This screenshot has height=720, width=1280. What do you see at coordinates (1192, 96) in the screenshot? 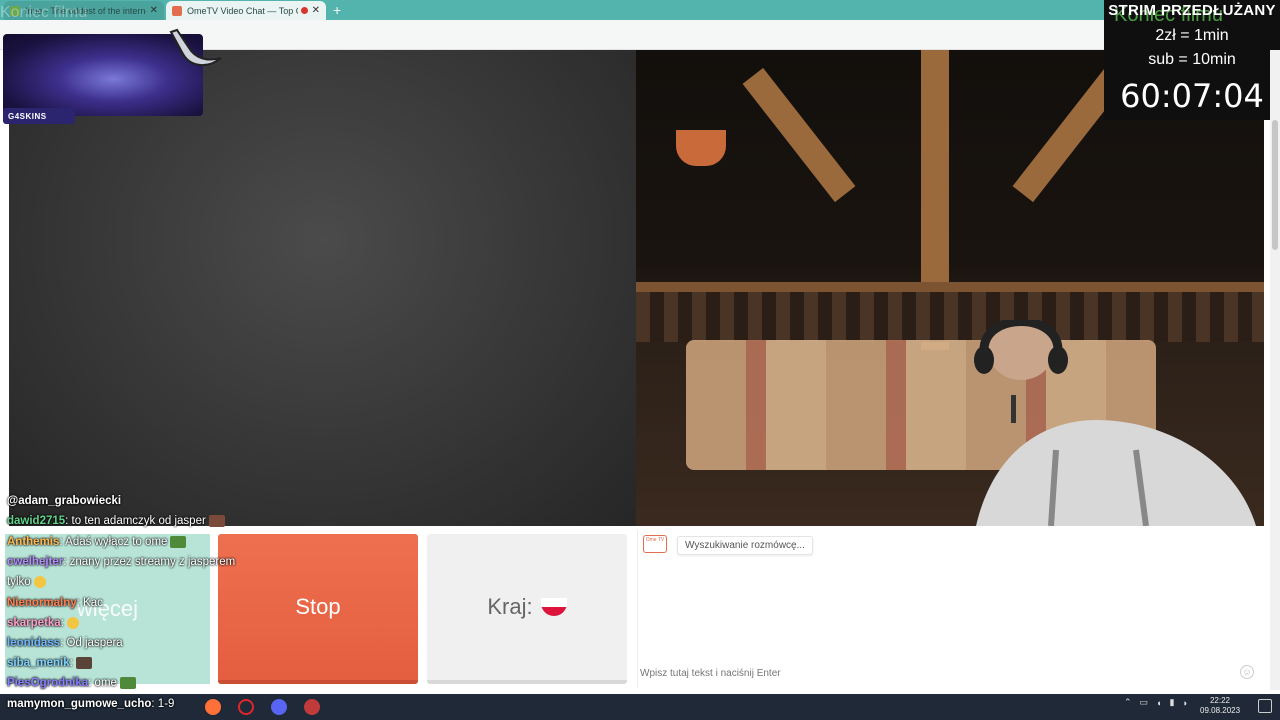
I see `subathon-timer: 60:07:04` at bounding box center [1192, 96].